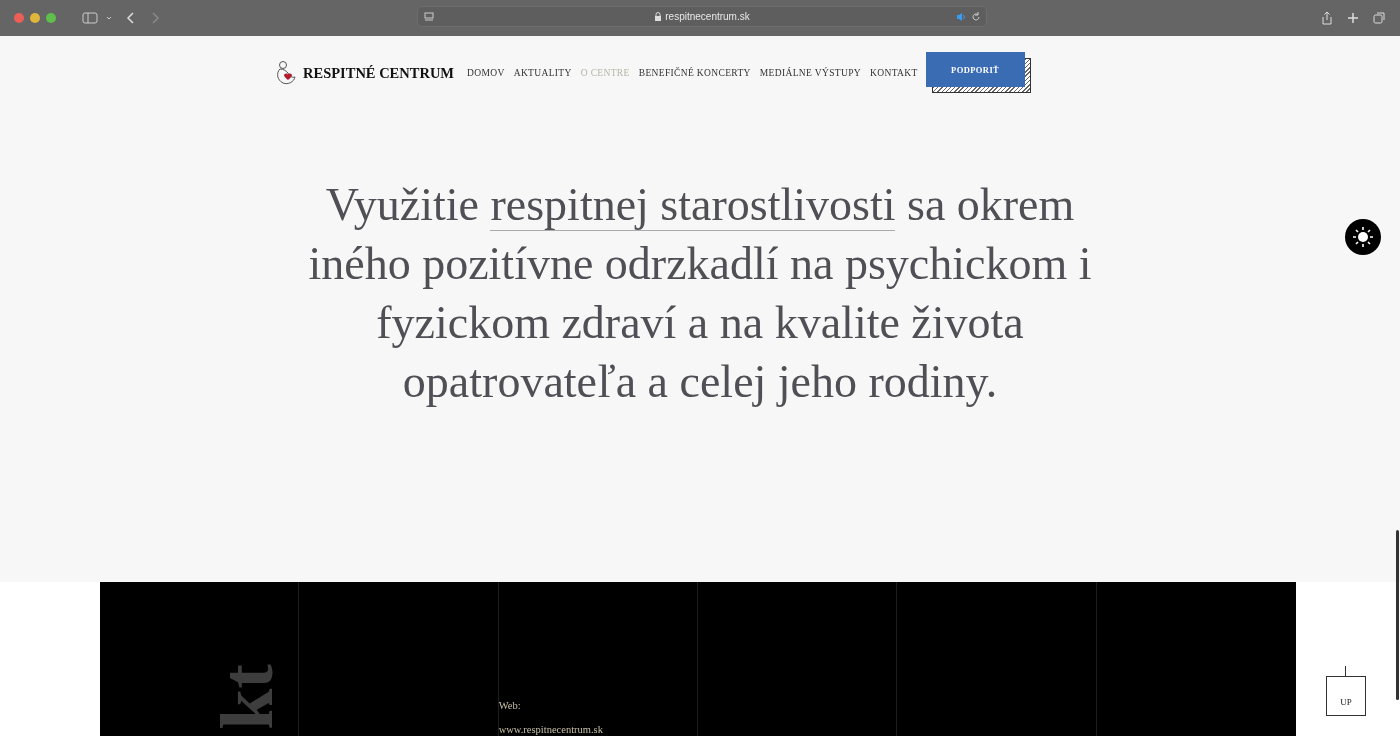 The width and height of the screenshot is (1400, 736). What do you see at coordinates (658, 16) in the screenshot?
I see `lock-icon` at bounding box center [658, 16].